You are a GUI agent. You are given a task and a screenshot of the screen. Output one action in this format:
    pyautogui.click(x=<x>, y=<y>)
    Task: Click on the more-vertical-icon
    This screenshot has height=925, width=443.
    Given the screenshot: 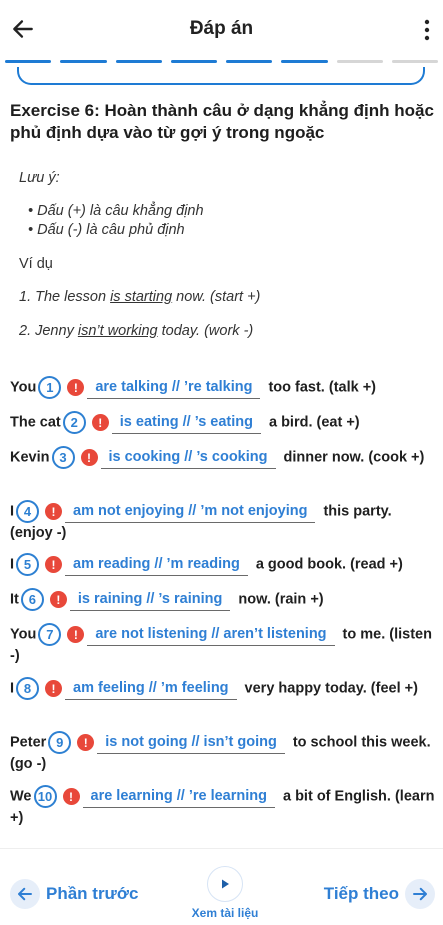 What is the action you would take?
    pyautogui.click(x=427, y=30)
    